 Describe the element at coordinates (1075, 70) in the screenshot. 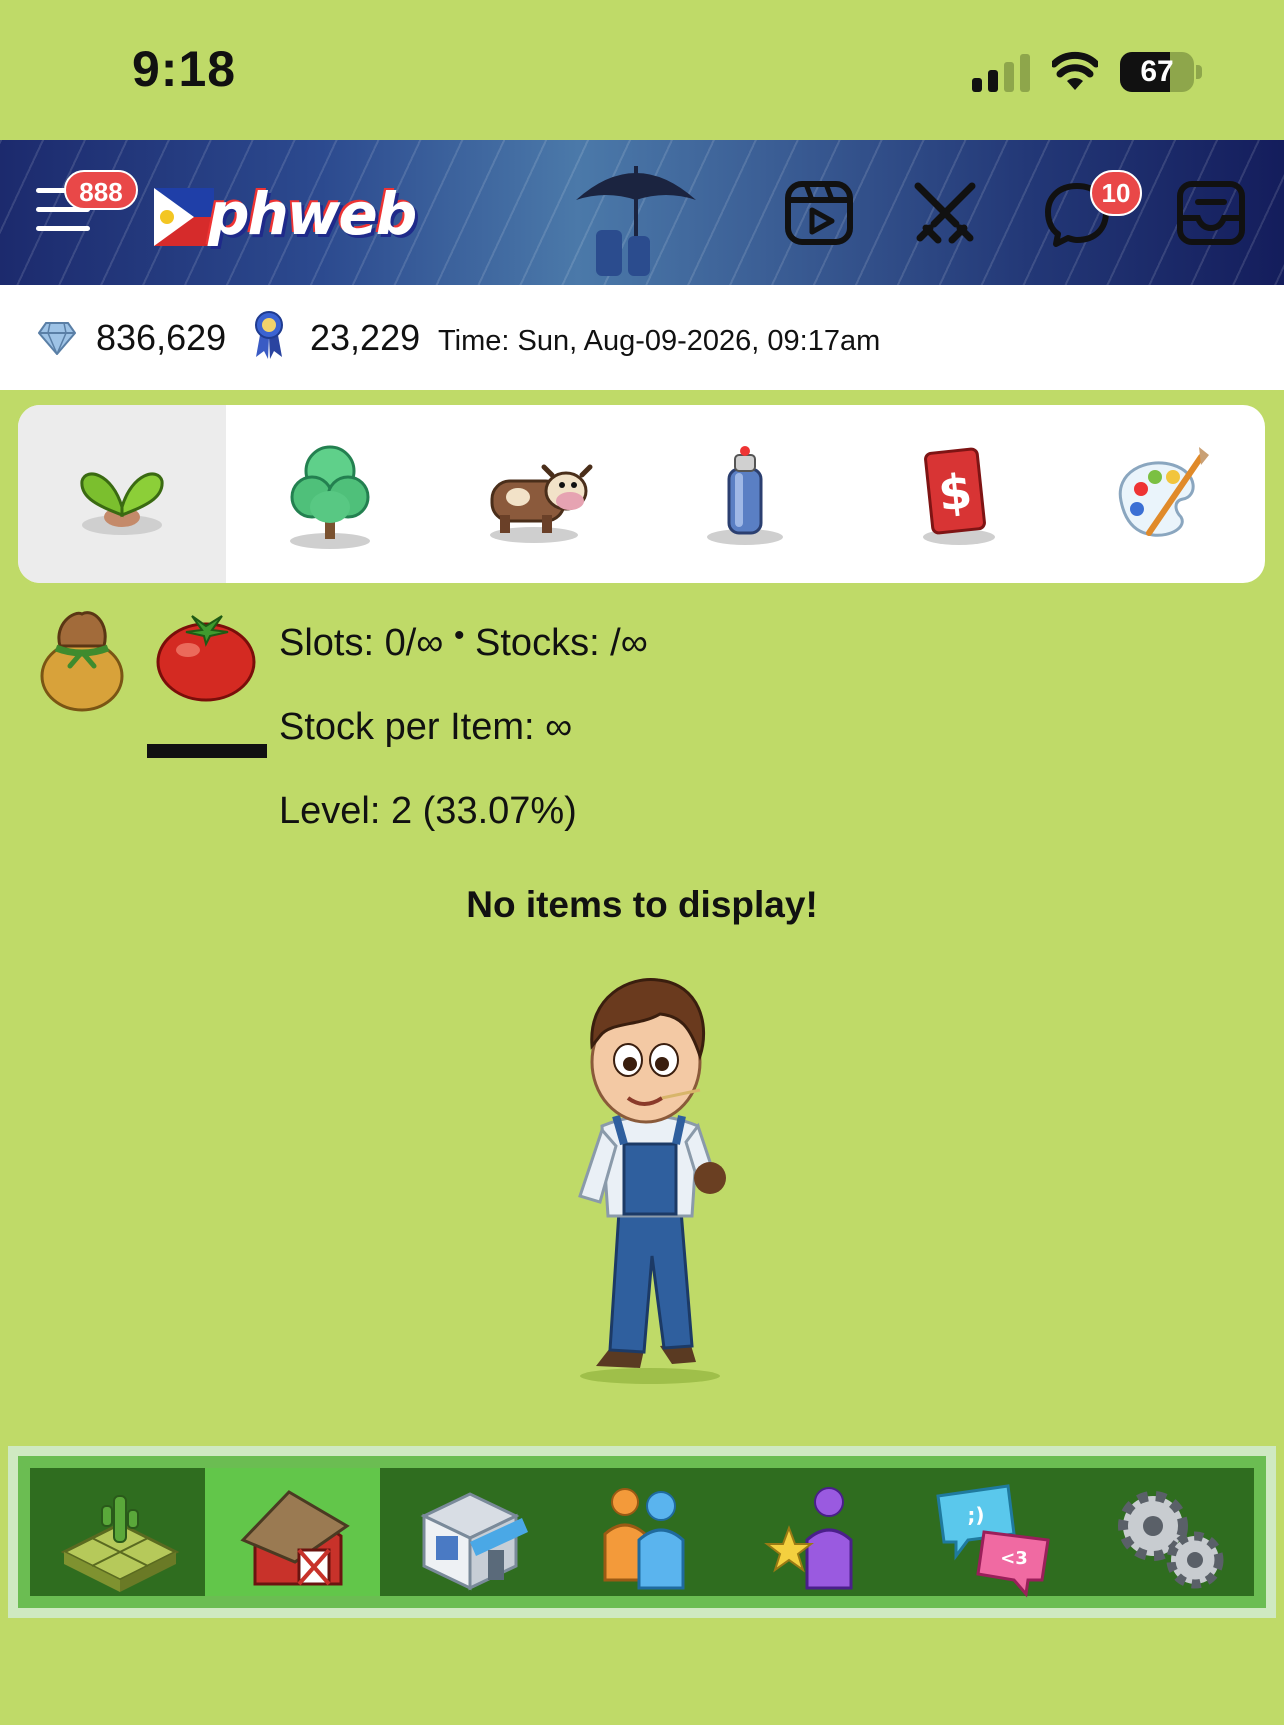

I see `wifi-icon` at that location.